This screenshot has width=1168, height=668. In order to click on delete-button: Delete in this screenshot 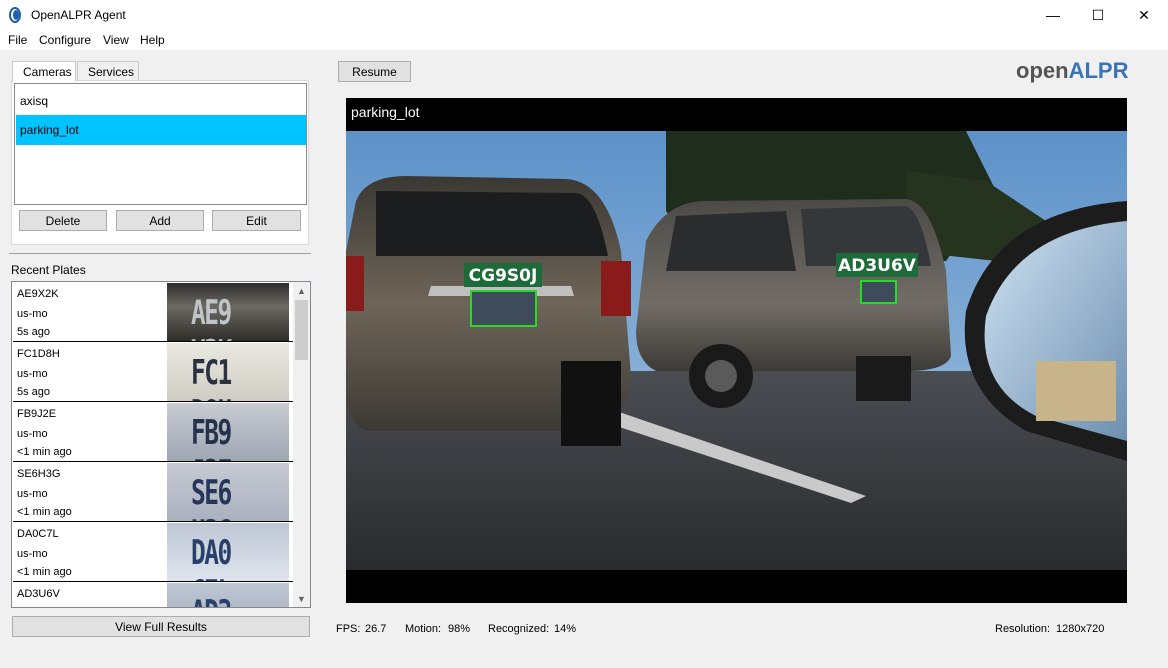, I will do `click(63, 220)`.